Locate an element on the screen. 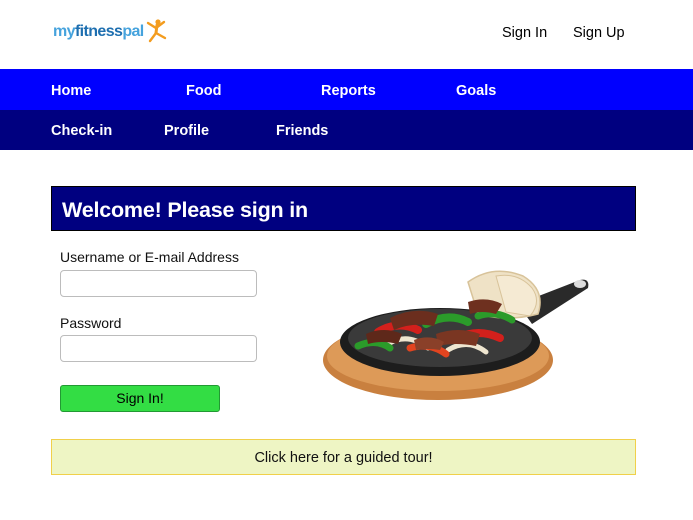 The height and width of the screenshot is (520, 693). nav-item-friends: Friends is located at coordinates (302, 131).